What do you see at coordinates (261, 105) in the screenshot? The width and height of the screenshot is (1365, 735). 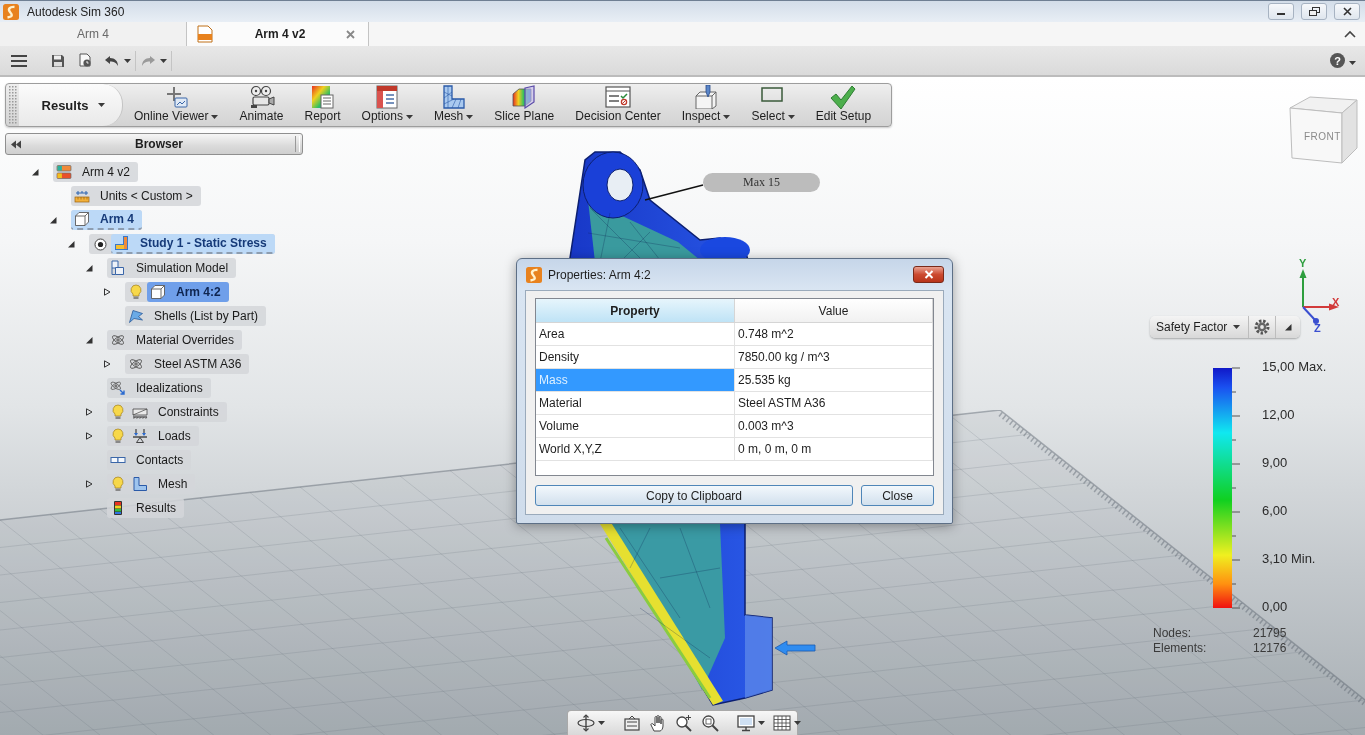 I see `toolbar-button: Animate` at bounding box center [261, 105].